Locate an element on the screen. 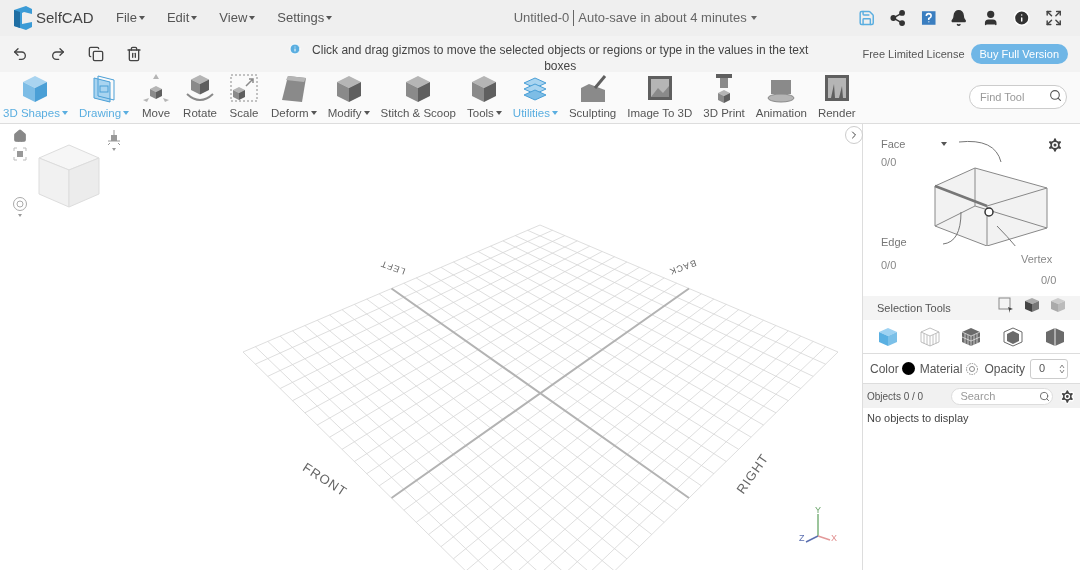  copy-icon is located at coordinates (96, 54).